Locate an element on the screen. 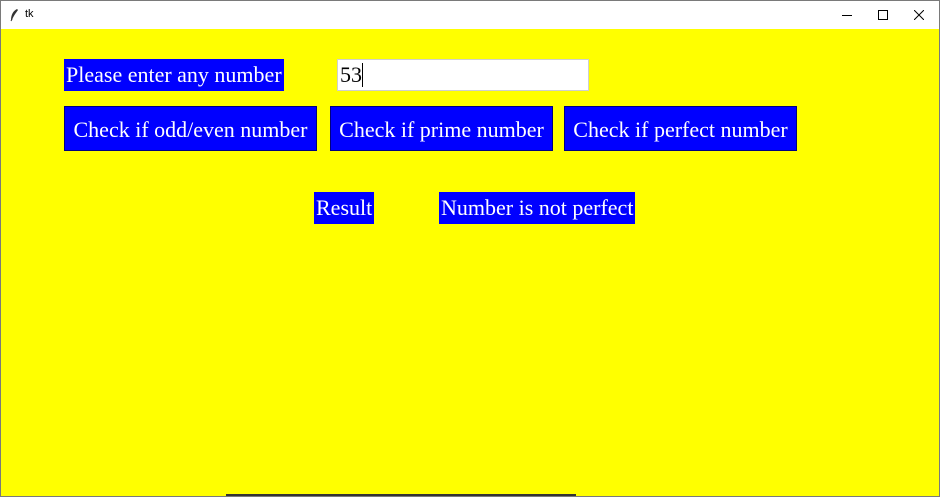 This screenshot has width=940, height=497. maximize-button is located at coordinates (883, 15).